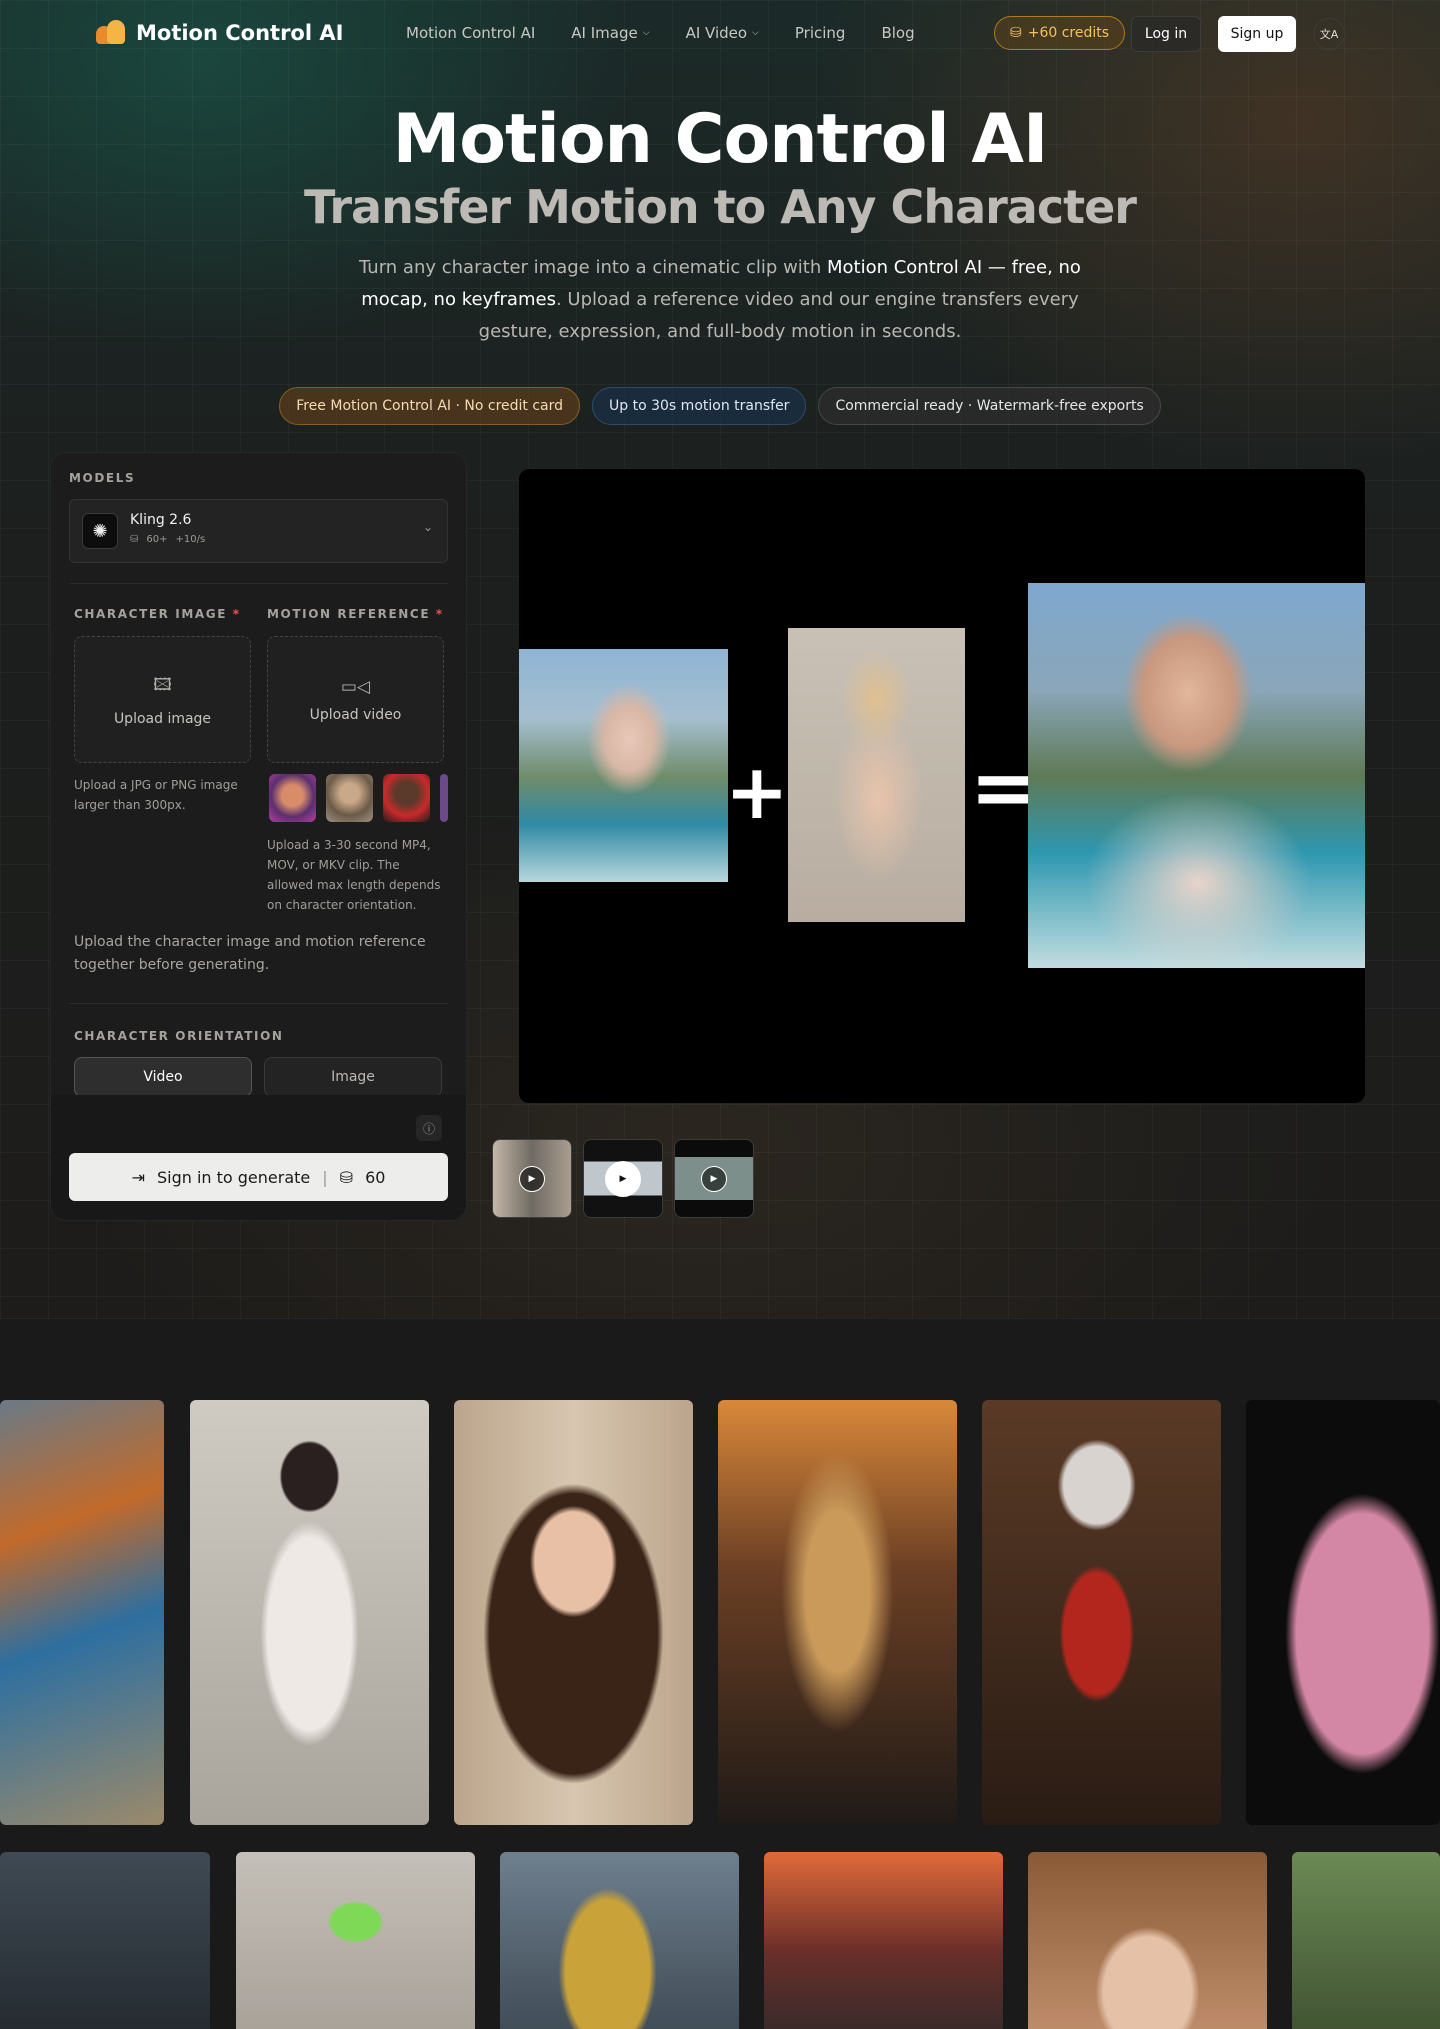 The image size is (1440, 2029). Describe the element at coordinates (179, 1036) in the screenshot. I see `orientation-label: CHARACTER ORIENTATION` at that location.